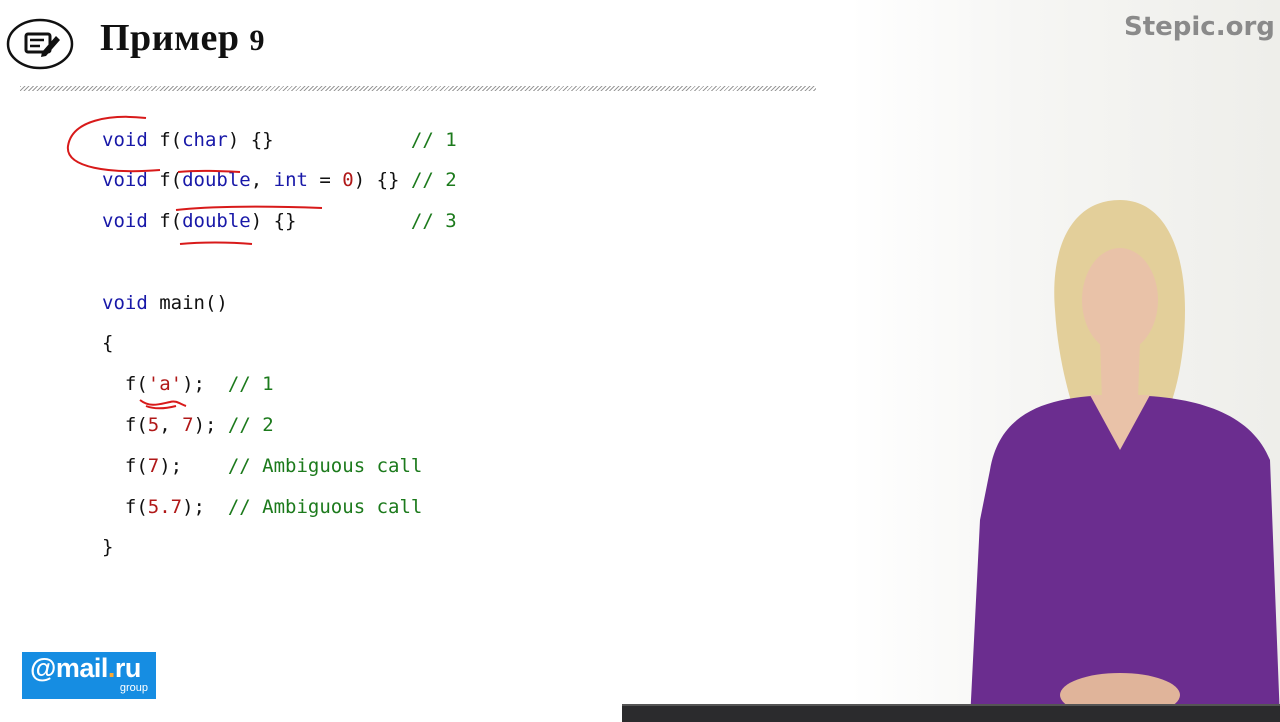 The width and height of the screenshot is (1280, 722). What do you see at coordinates (133, 688) in the screenshot?
I see `brand-group: group` at bounding box center [133, 688].